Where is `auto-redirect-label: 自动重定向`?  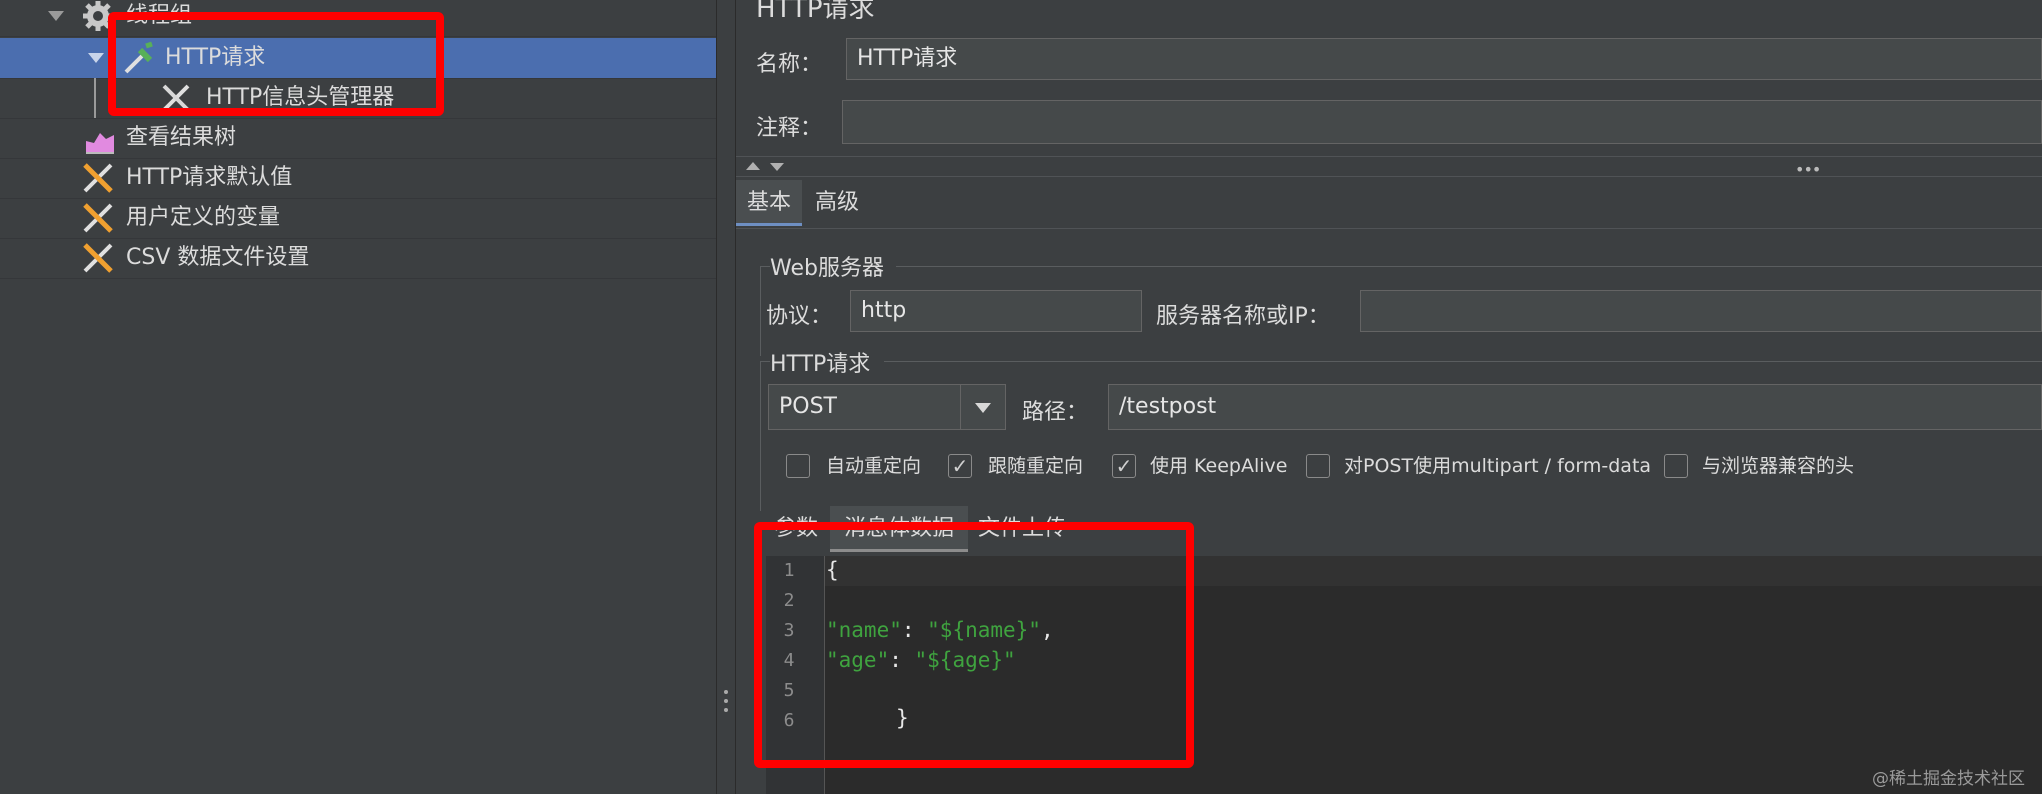 auto-redirect-label: 自动重定向 is located at coordinates (874, 466).